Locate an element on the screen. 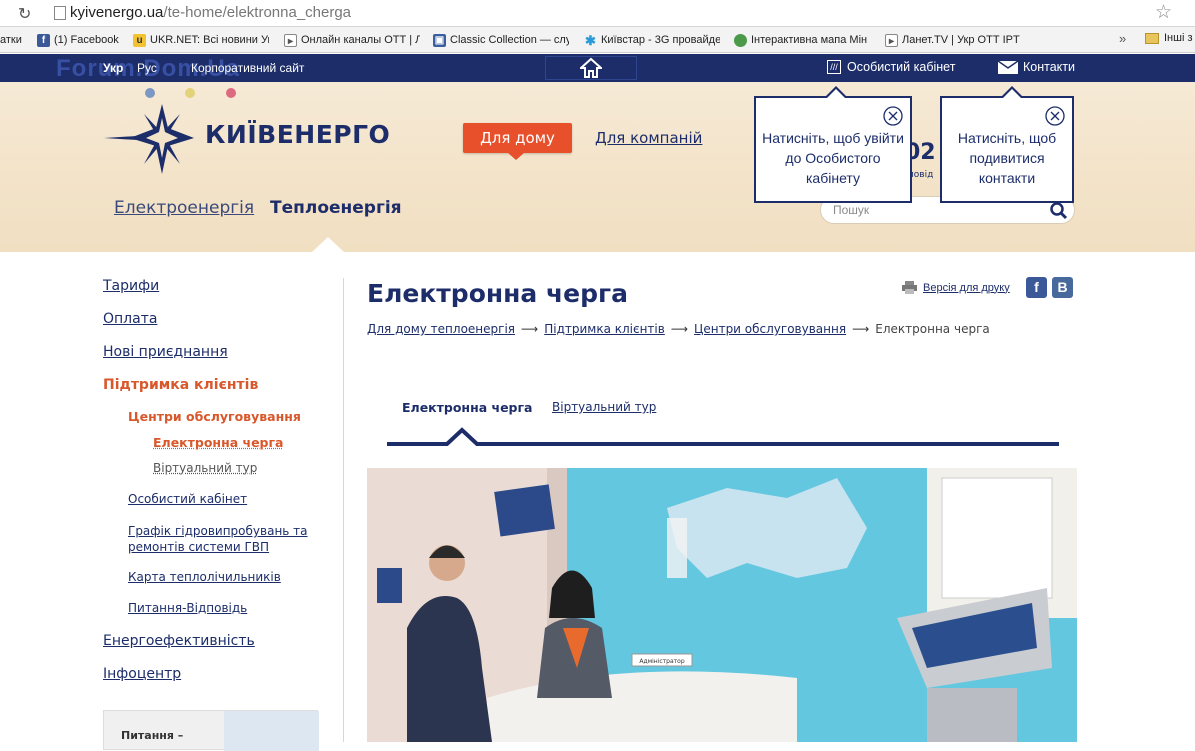 This screenshot has width=1195, height=751. bookmark-item: Інтерактивна мапа Мін is located at coordinates (802, 40).